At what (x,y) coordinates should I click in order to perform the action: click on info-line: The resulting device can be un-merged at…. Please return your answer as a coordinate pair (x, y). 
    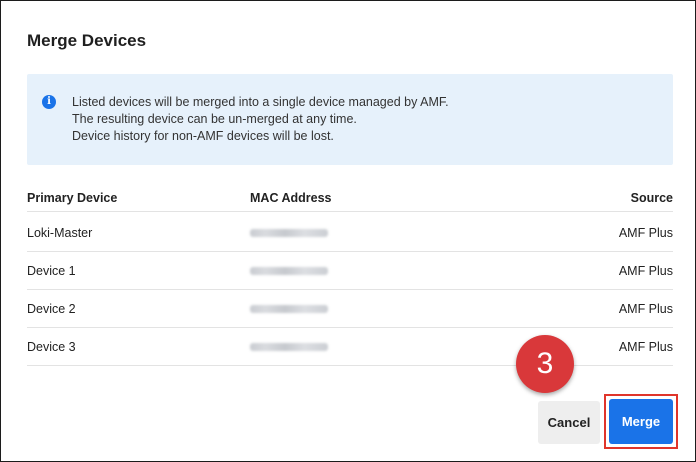
    Looking at the image, I should click on (214, 119).